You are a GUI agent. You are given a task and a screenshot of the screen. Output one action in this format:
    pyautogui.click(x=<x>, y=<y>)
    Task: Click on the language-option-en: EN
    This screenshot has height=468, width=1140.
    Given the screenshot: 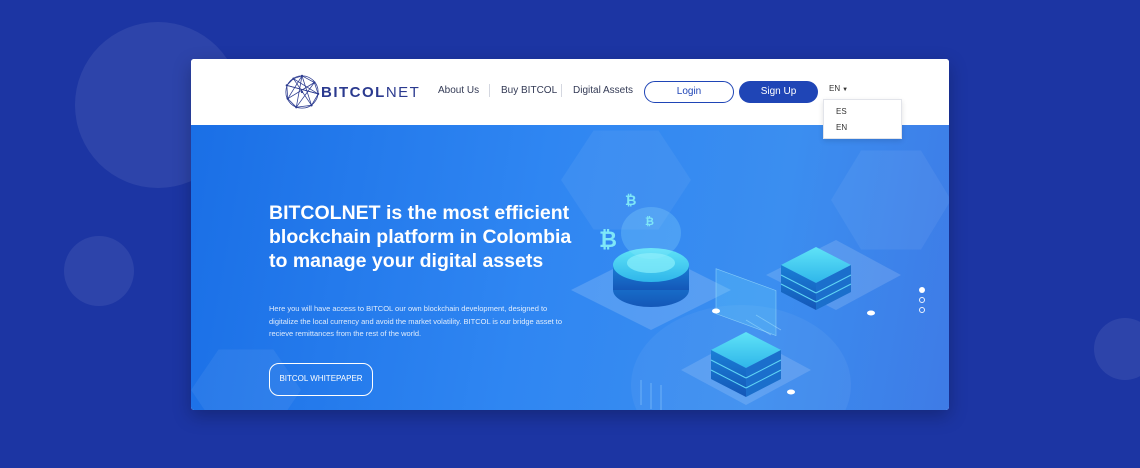 What is the action you would take?
    pyautogui.click(x=841, y=127)
    